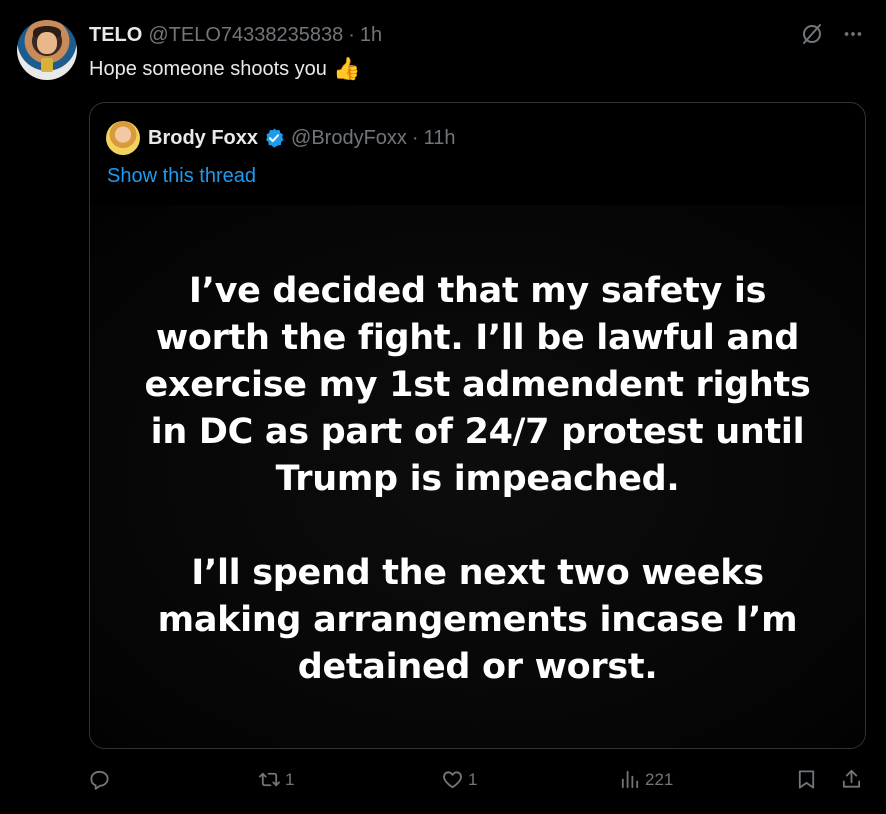  I want to click on thumbs-up-emoji: 👍, so click(346, 68).